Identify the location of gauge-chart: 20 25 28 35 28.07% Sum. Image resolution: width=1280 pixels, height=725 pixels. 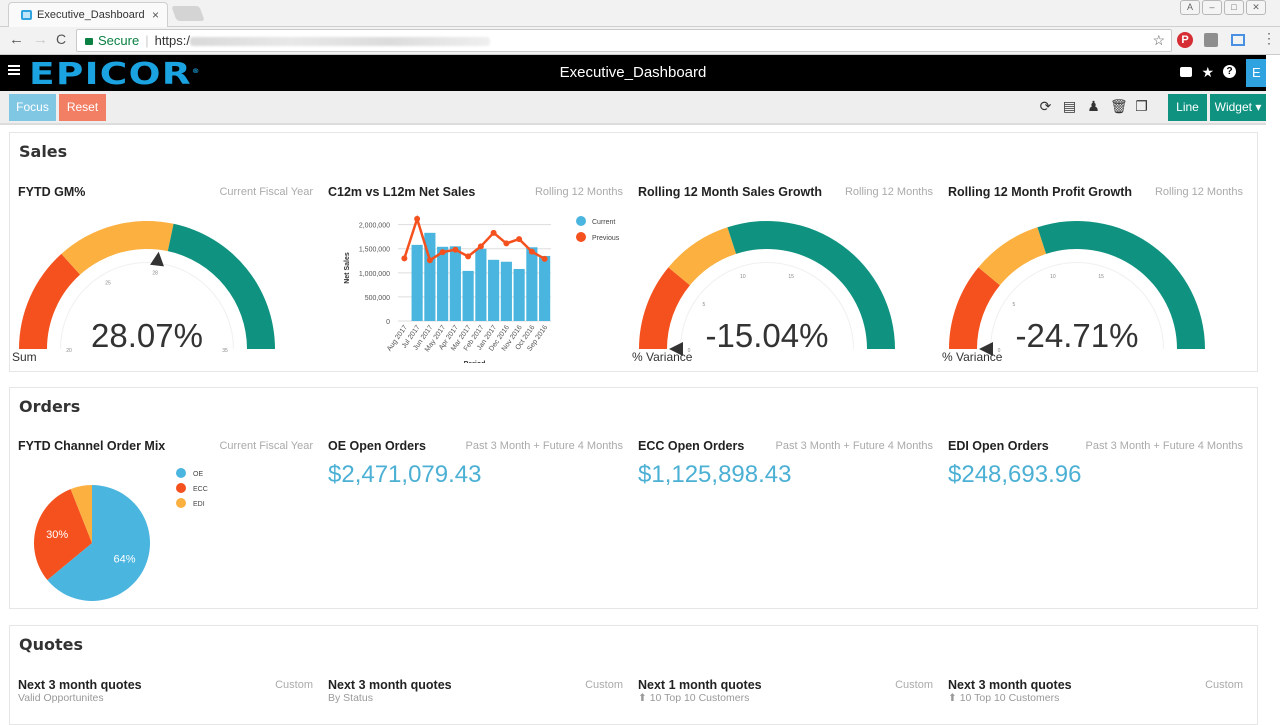
(143, 292).